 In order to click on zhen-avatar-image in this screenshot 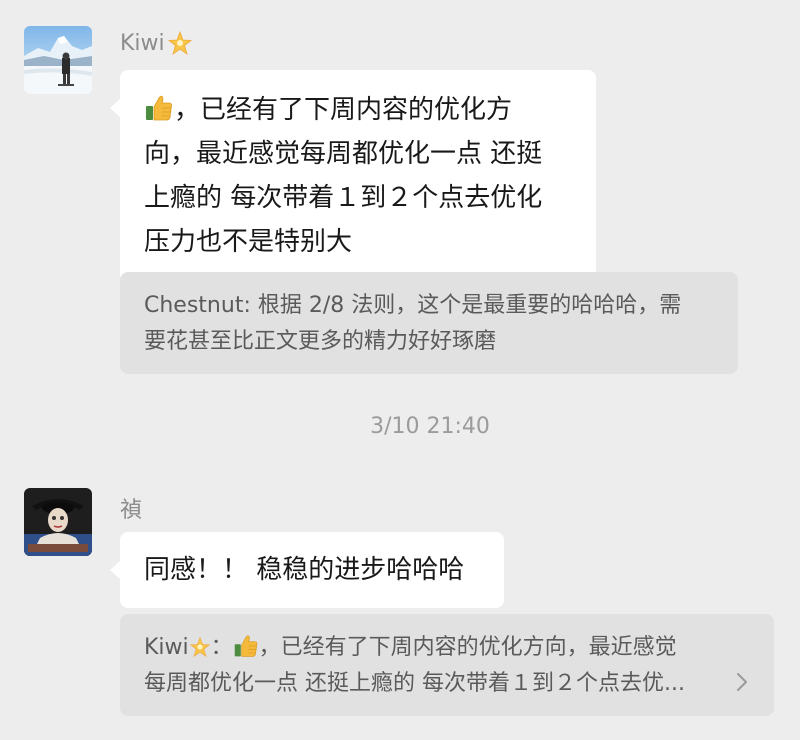, I will do `click(58, 522)`.